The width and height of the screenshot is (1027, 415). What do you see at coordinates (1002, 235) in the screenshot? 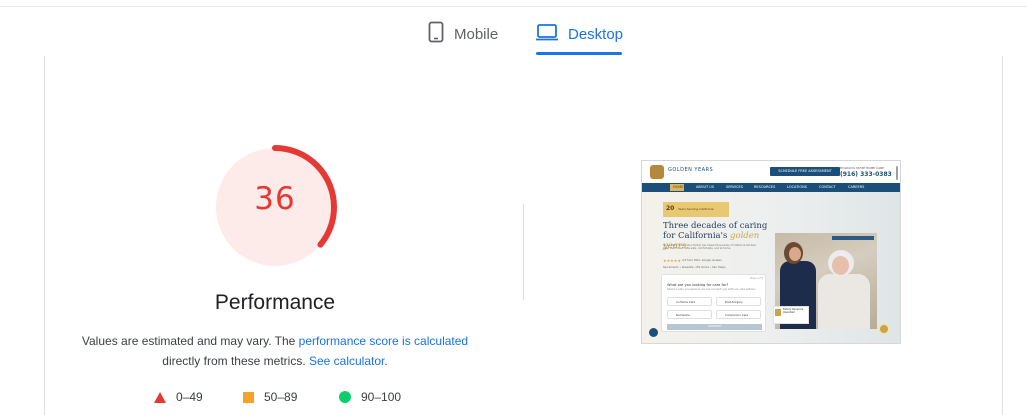
I see `panel-border-right` at bounding box center [1002, 235].